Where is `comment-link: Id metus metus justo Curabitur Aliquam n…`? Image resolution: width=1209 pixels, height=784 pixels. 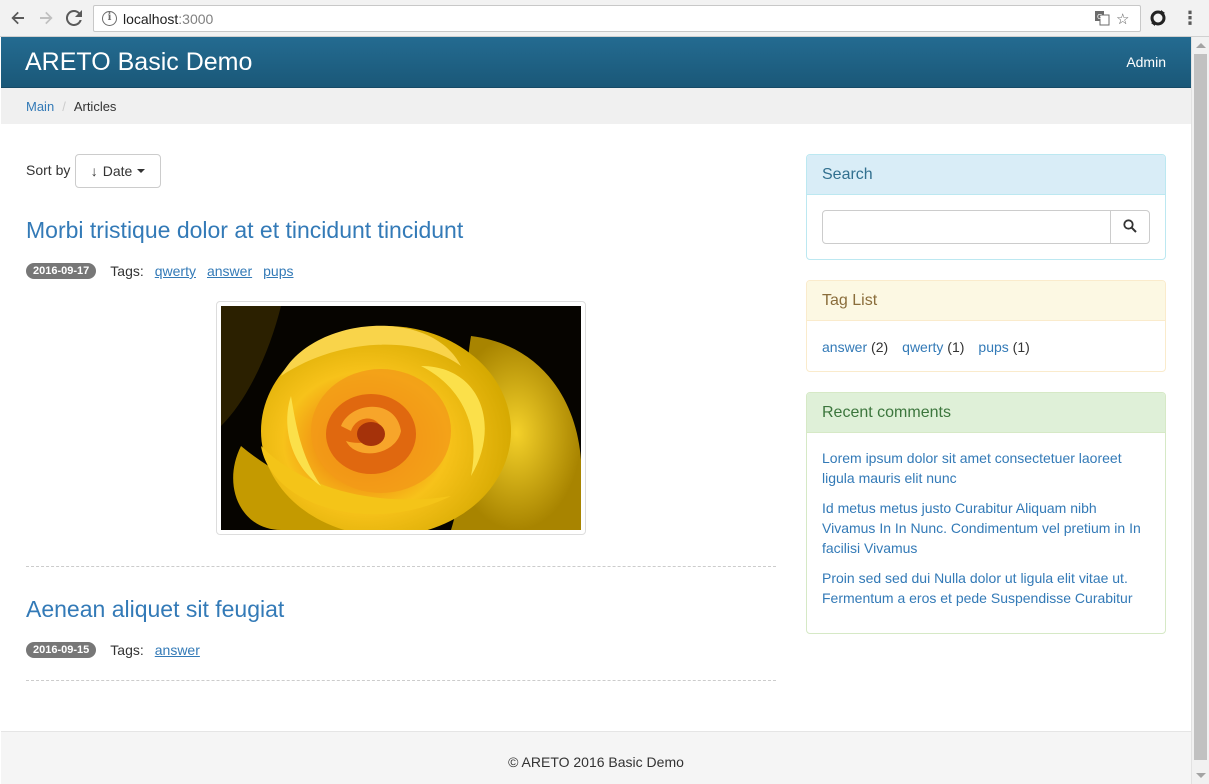 comment-link: Id metus metus justo Curabitur Aliquam n… is located at coordinates (987, 528).